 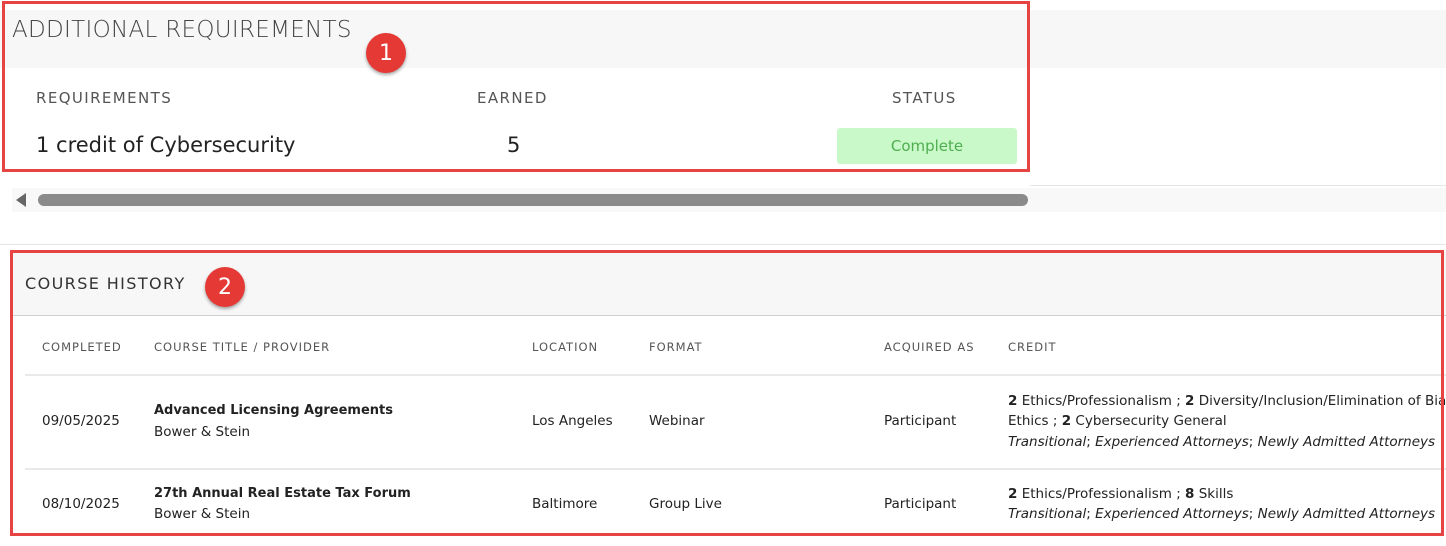 I want to click on horizontal-scrollbar-thumb, so click(x=533, y=200).